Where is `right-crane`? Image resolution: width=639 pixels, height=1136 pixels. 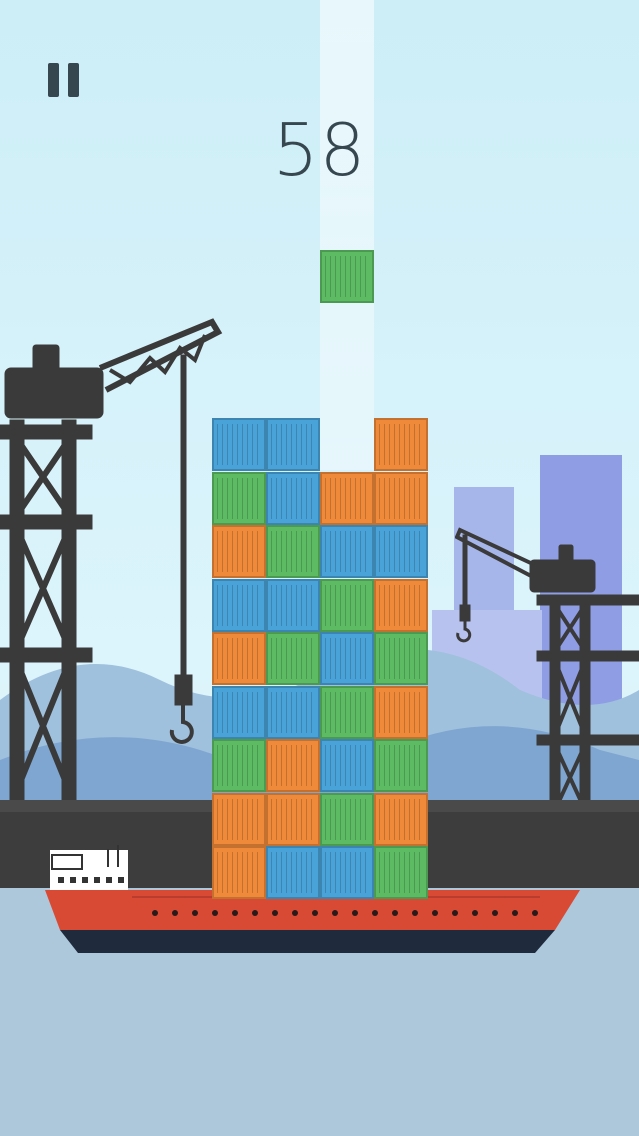
right-crane is located at coordinates (547, 671).